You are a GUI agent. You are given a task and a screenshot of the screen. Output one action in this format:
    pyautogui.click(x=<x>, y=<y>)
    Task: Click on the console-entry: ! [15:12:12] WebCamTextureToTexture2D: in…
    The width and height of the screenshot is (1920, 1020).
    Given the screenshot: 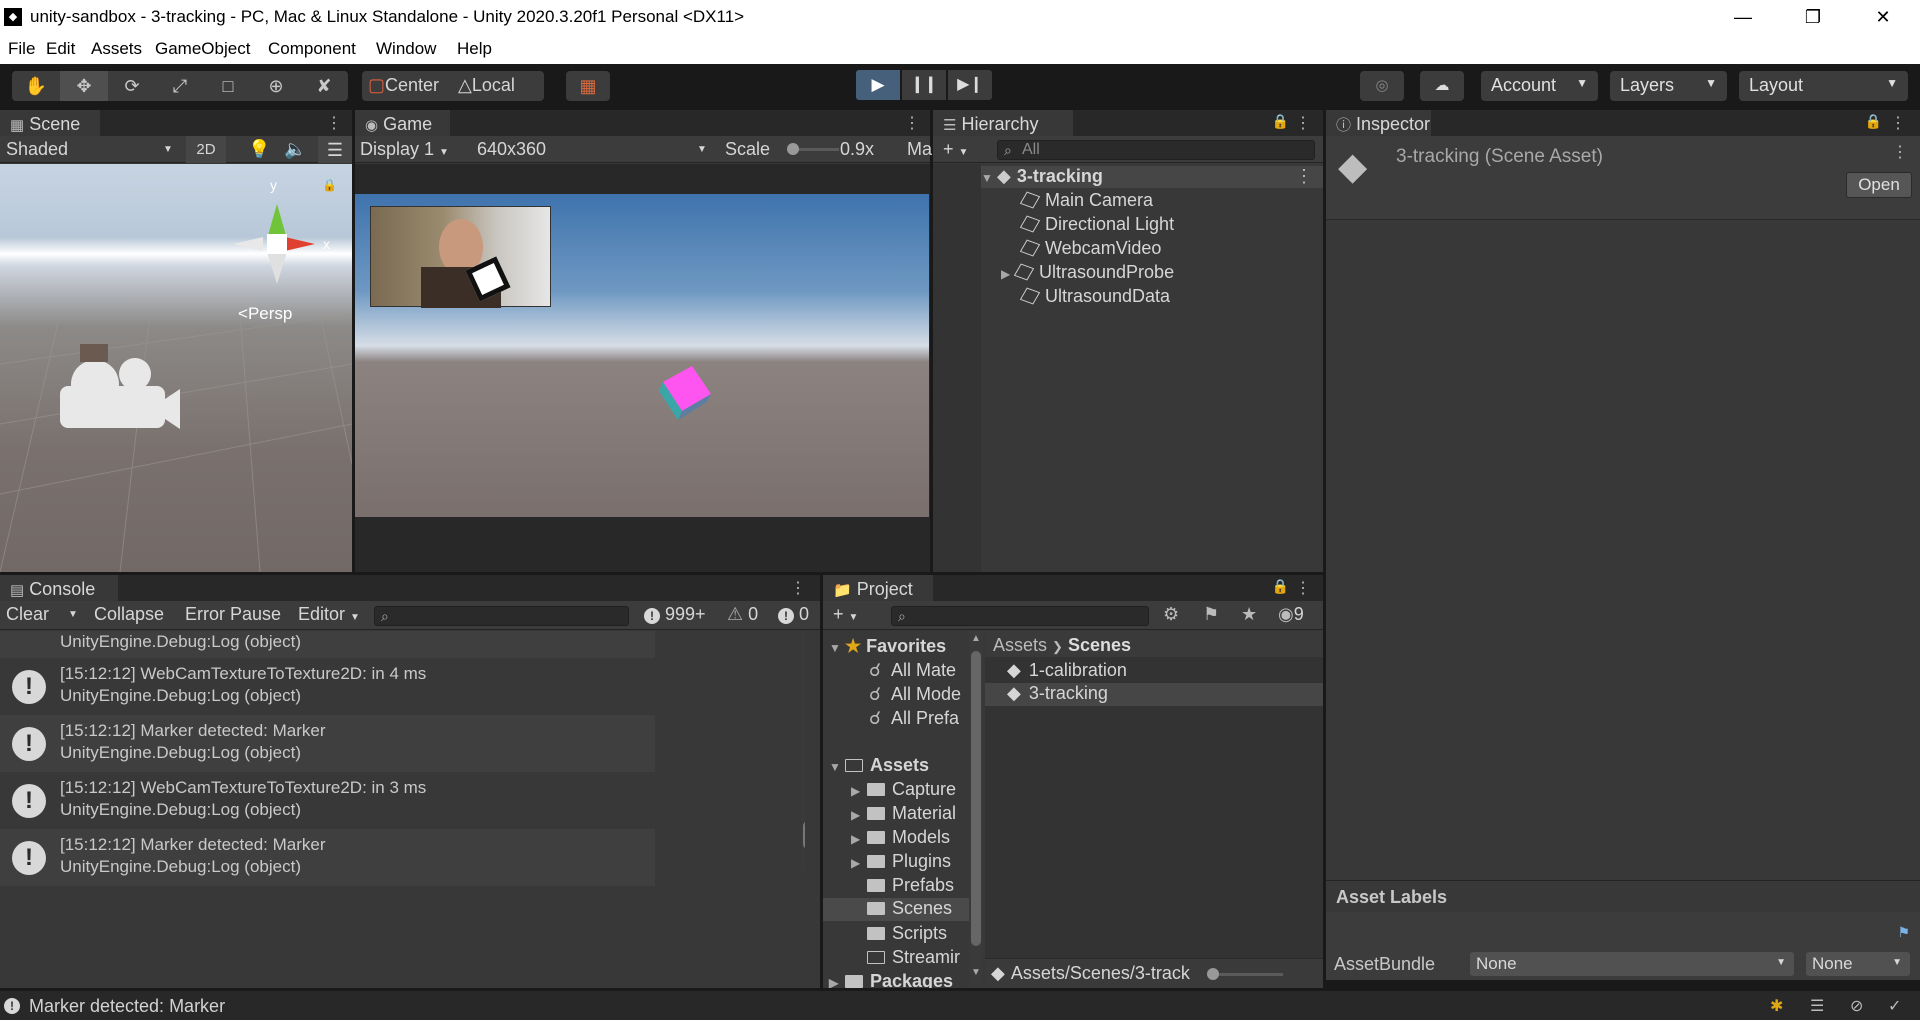 What is the action you would take?
    pyautogui.click(x=327, y=800)
    